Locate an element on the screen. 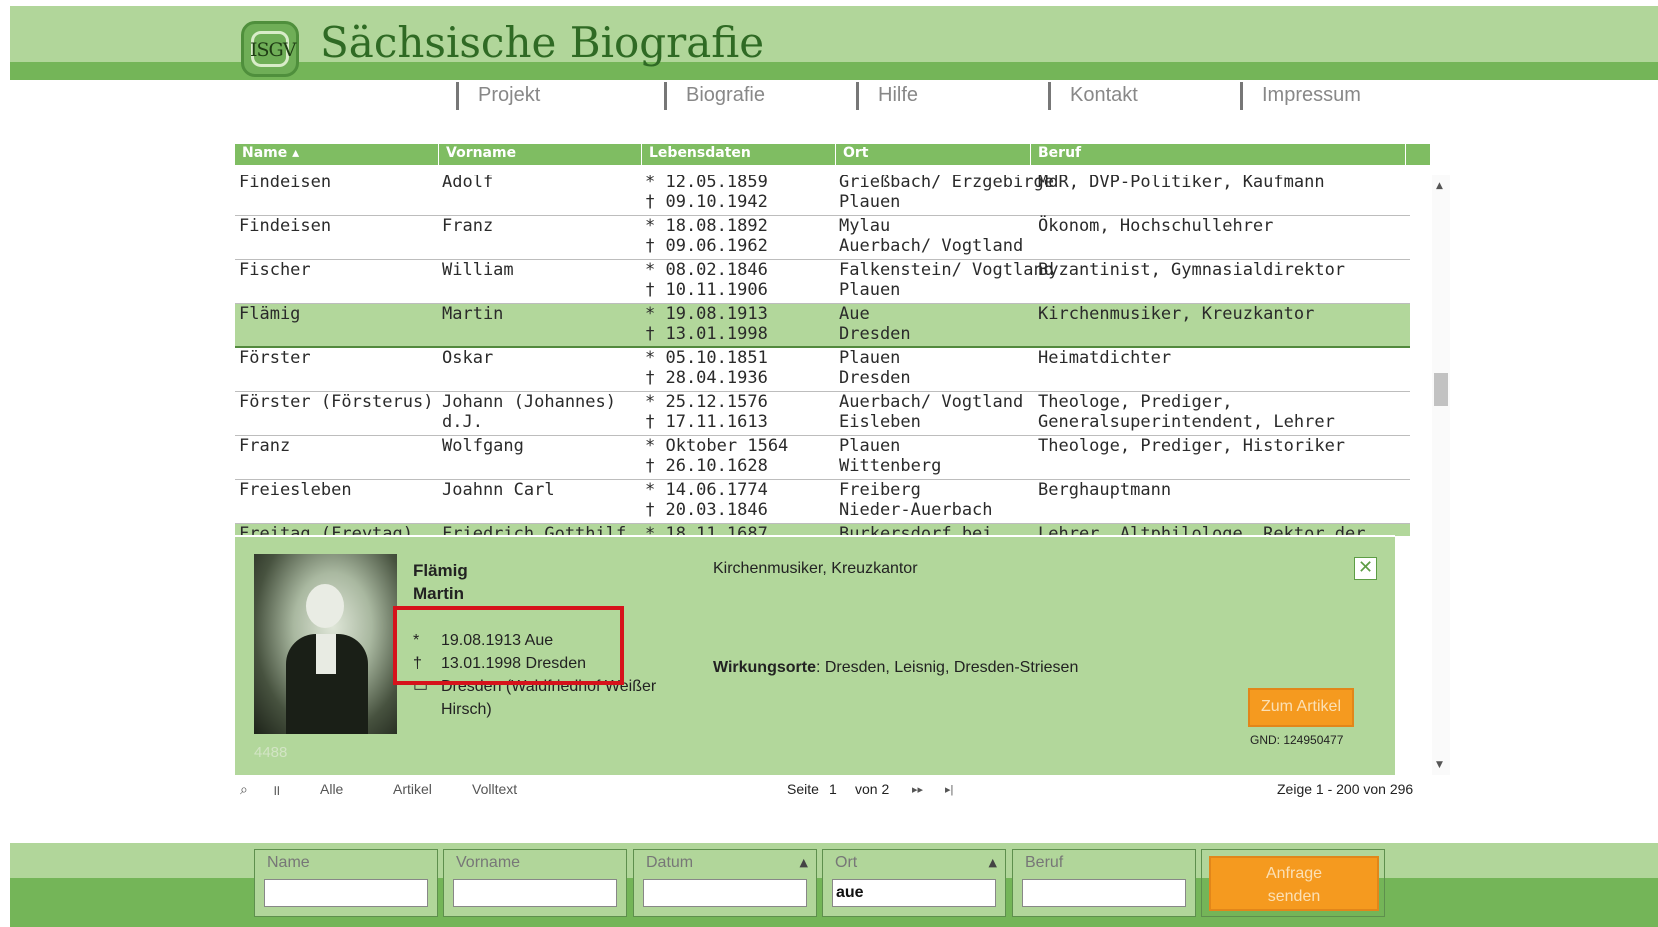 The width and height of the screenshot is (1658, 927). ort-input is located at coordinates (914, 893).